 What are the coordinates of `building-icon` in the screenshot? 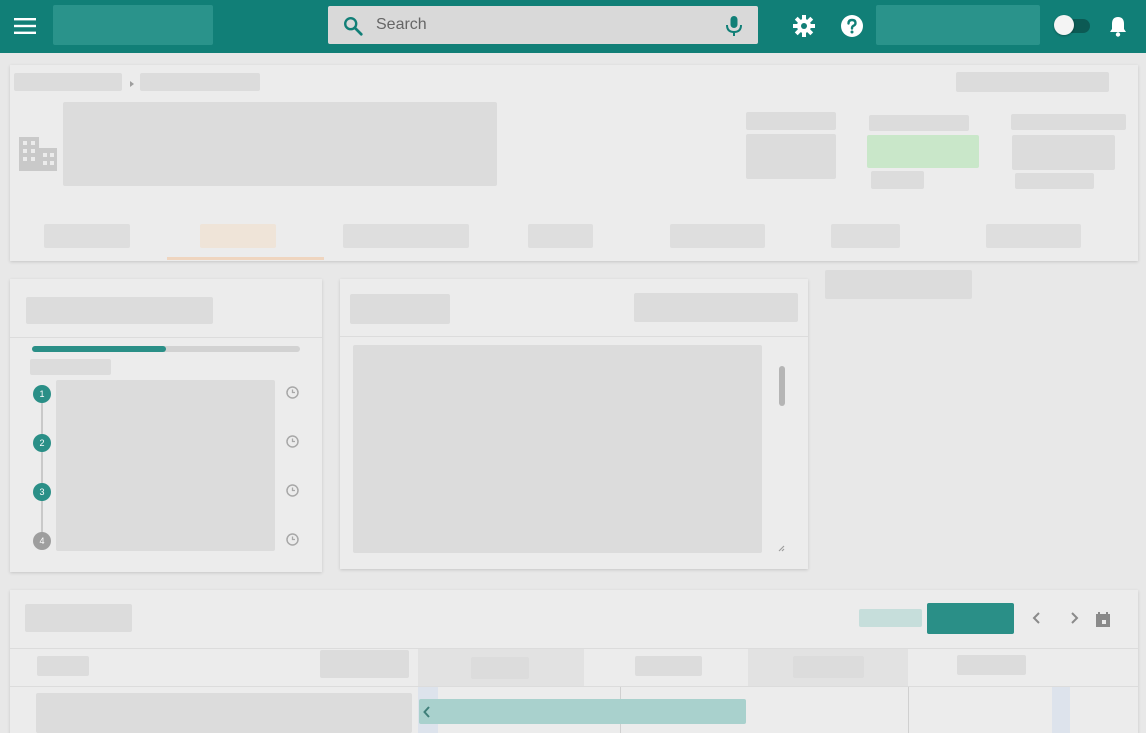 It's located at (38, 154).